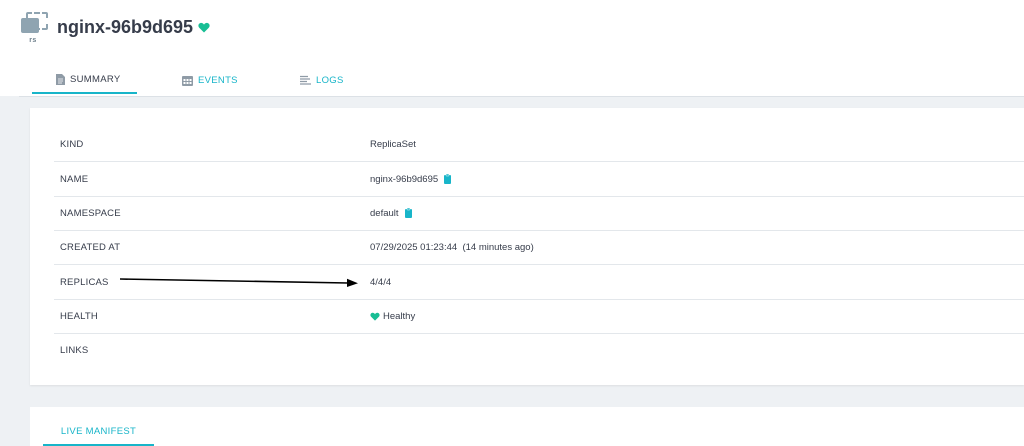 Image resolution: width=1024 pixels, height=446 pixels. I want to click on summary-row-links: LINKS, so click(539, 350).